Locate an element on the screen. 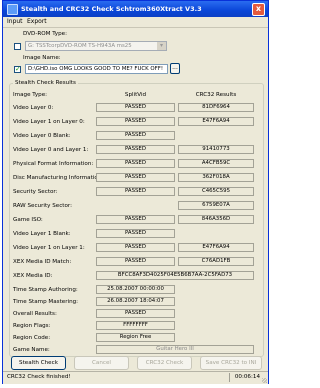 The height and width of the screenshot is (388, 320). video-layer-0-label: Video Layer 0: is located at coordinates (33, 108).